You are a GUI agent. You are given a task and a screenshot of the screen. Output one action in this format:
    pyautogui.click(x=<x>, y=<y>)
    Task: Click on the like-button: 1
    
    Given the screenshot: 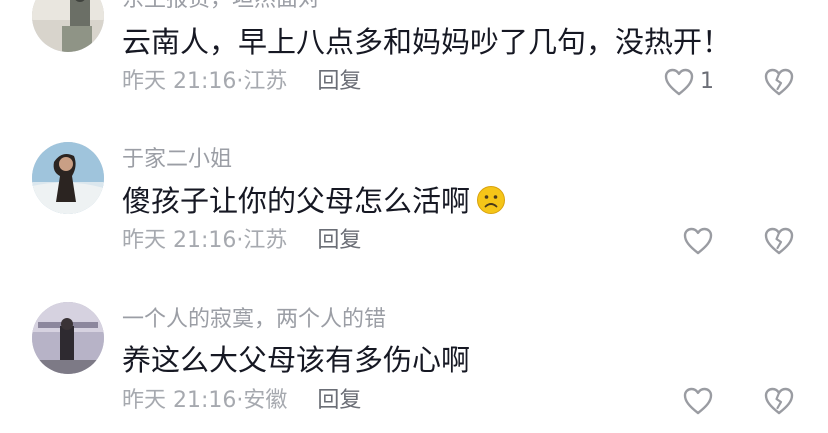 What is the action you would take?
    pyautogui.click(x=689, y=82)
    